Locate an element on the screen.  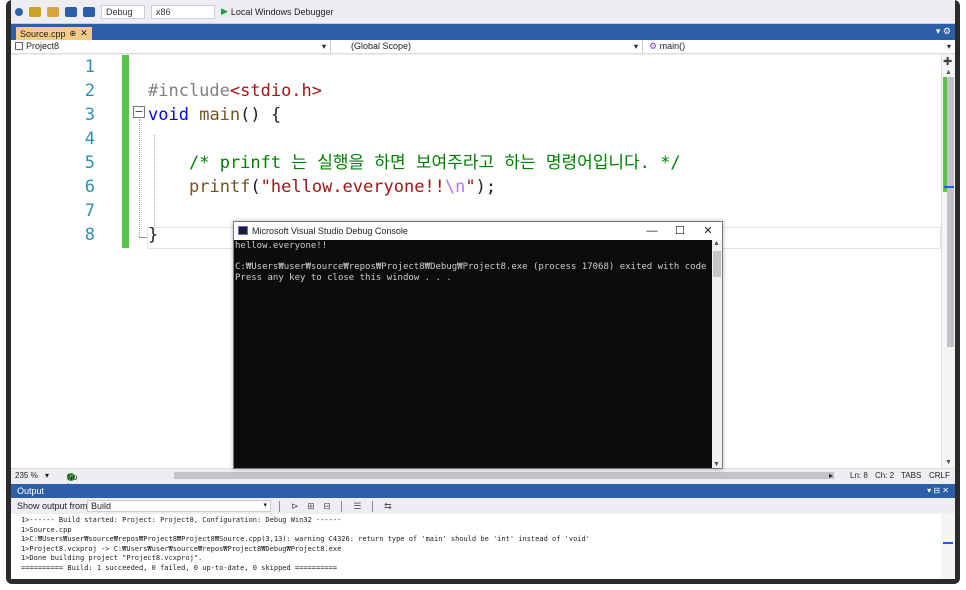
keyword-token: void is located at coordinates (168, 115).